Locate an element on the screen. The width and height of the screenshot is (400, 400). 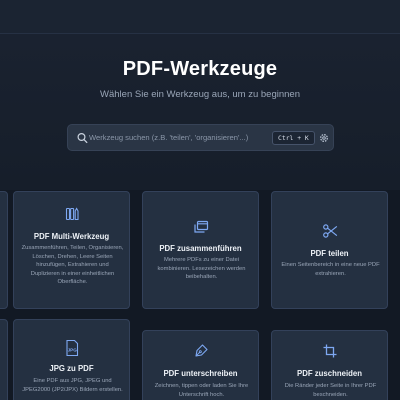
tool-card-title: PDF teilen is located at coordinates (329, 253).